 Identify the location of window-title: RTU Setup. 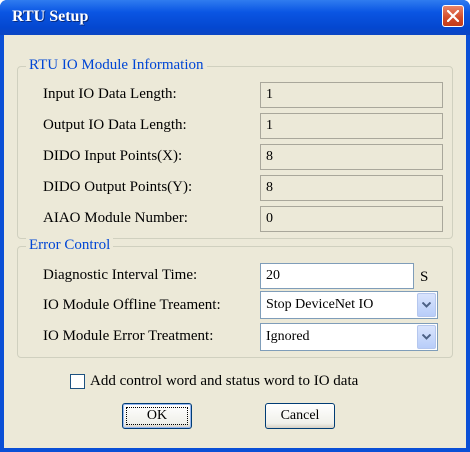
(50, 16).